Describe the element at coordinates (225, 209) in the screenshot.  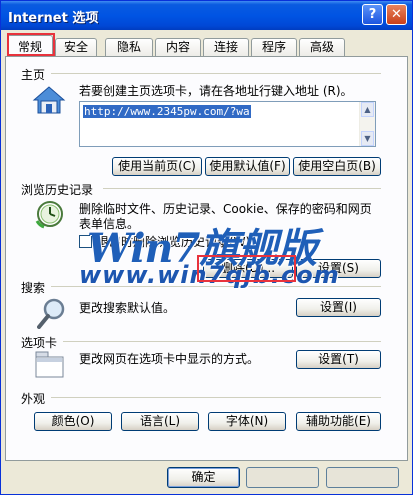
I see `history-description-line1: 删除临时文件、历史记录、Cookie、保存的密码和网页` at that location.